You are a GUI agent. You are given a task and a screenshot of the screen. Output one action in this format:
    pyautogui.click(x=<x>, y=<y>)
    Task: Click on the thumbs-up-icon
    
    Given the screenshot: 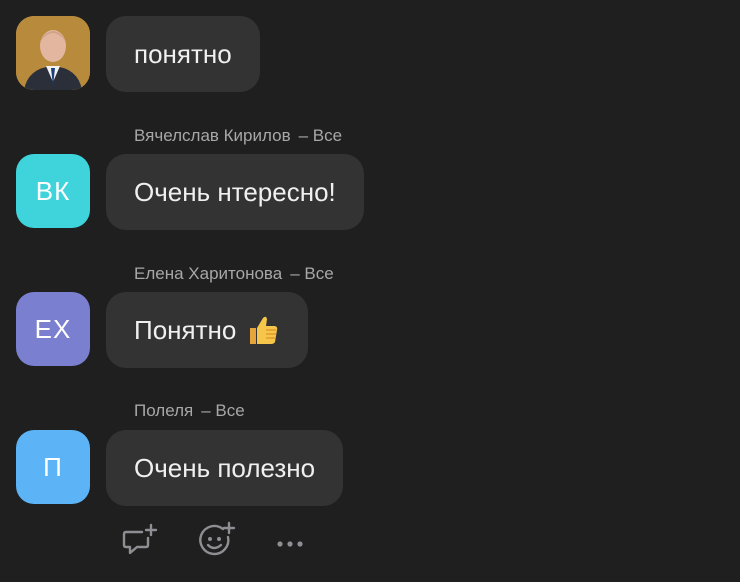 What is the action you would take?
    pyautogui.click(x=262, y=330)
    